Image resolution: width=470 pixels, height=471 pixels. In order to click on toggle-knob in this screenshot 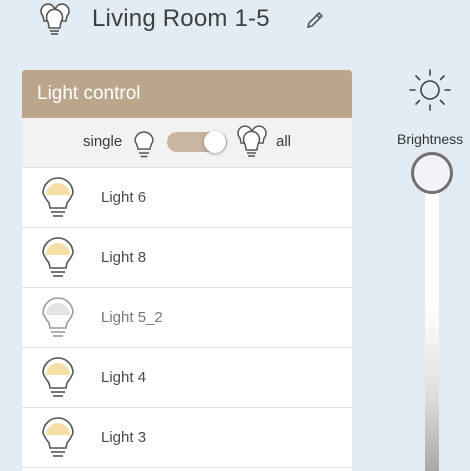, I will do `click(215, 142)`.